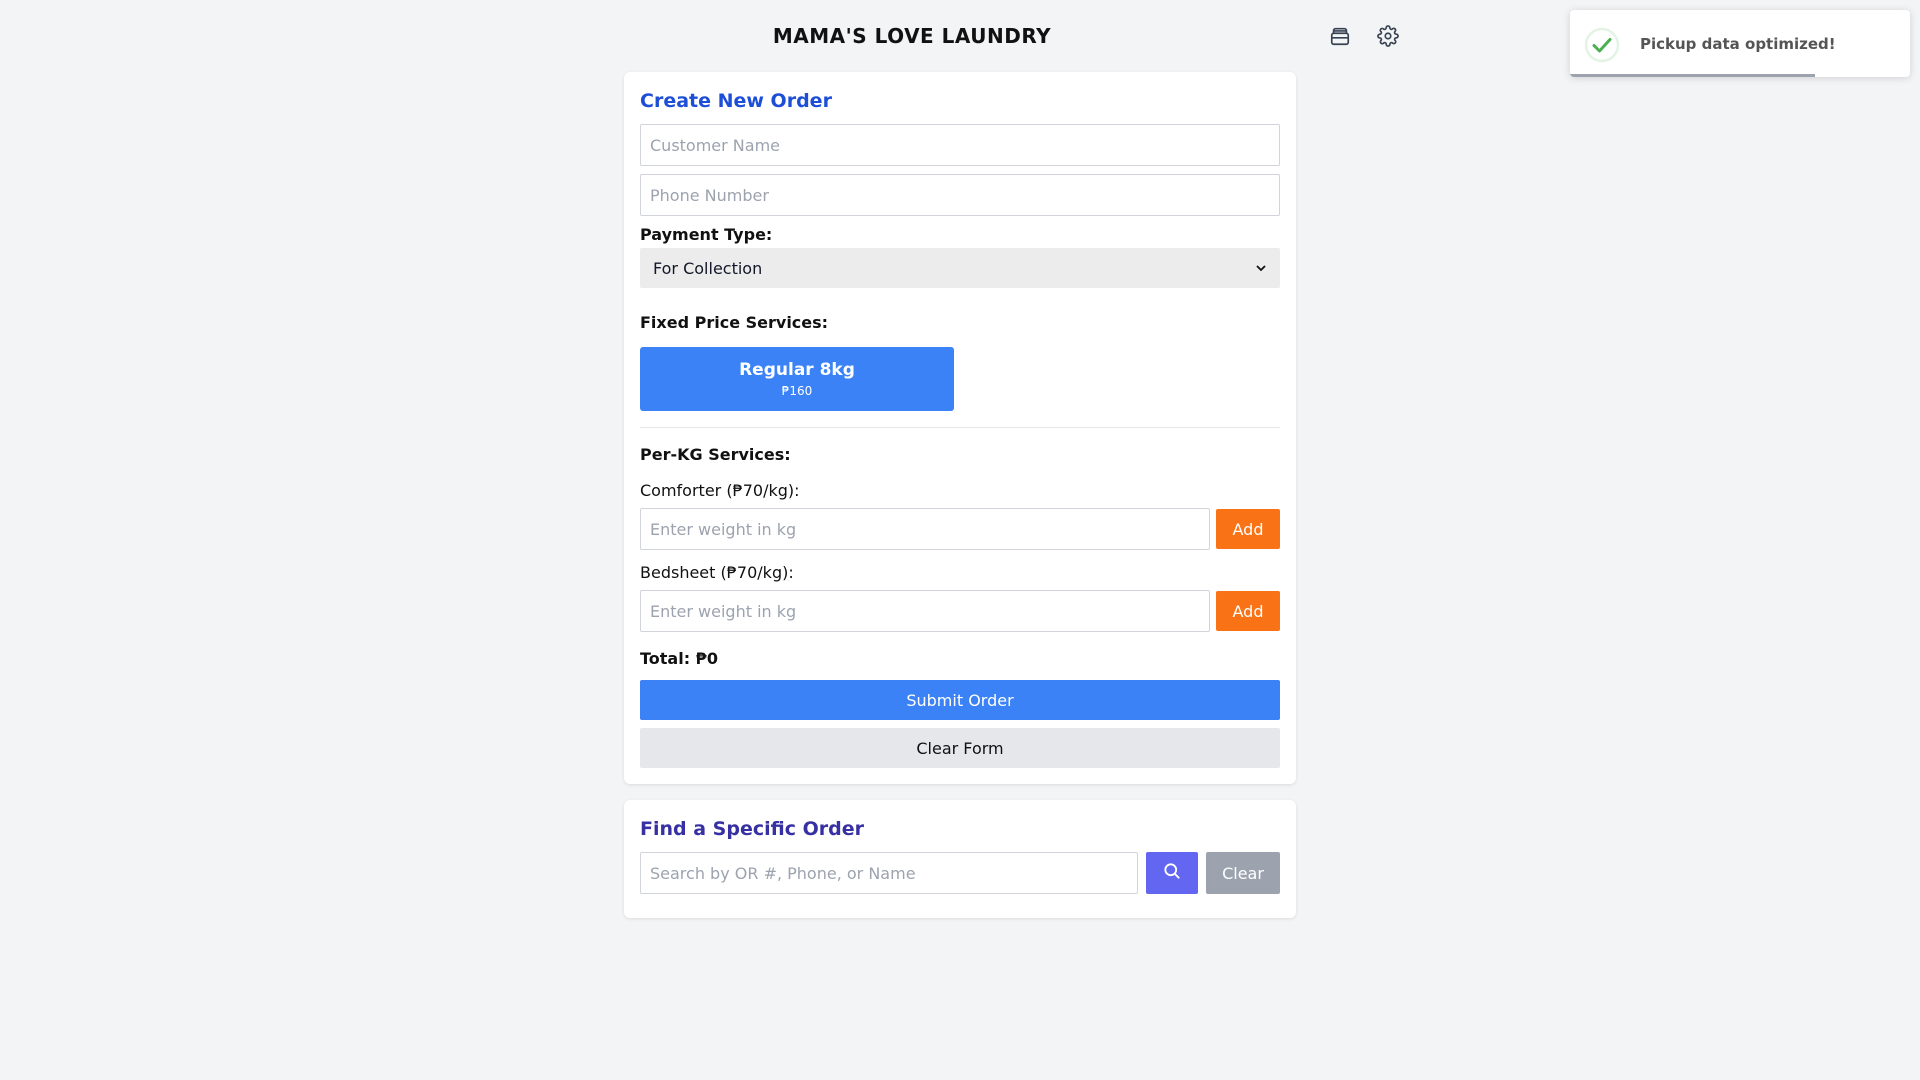 Image resolution: width=1920 pixels, height=1080 pixels. I want to click on service-regular-8kg-button: Regular 8kg ₱160, so click(797, 379).